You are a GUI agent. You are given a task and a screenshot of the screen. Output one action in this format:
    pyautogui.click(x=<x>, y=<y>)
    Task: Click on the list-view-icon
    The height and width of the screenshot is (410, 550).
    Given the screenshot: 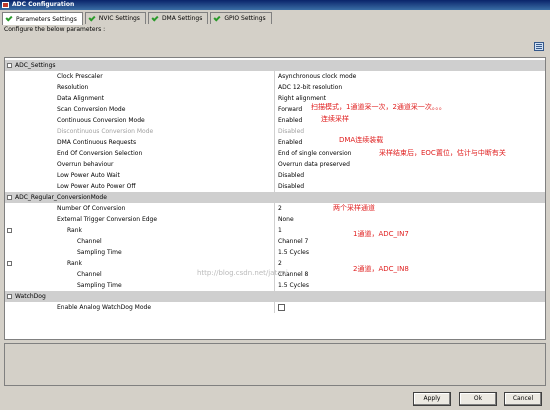 What is the action you would take?
    pyautogui.click(x=539, y=46)
    